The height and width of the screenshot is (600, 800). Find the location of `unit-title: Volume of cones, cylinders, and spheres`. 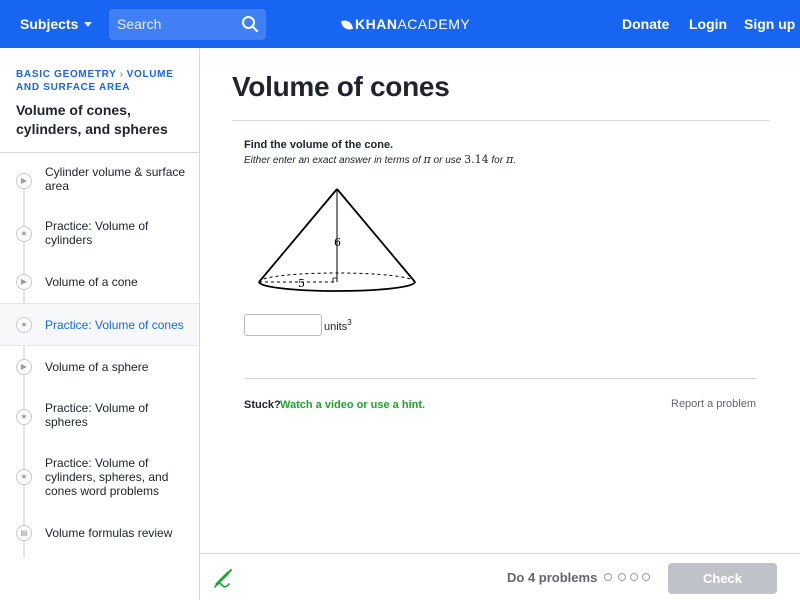

unit-title: Volume of cones, cylinders, and spheres is located at coordinates (92, 119).